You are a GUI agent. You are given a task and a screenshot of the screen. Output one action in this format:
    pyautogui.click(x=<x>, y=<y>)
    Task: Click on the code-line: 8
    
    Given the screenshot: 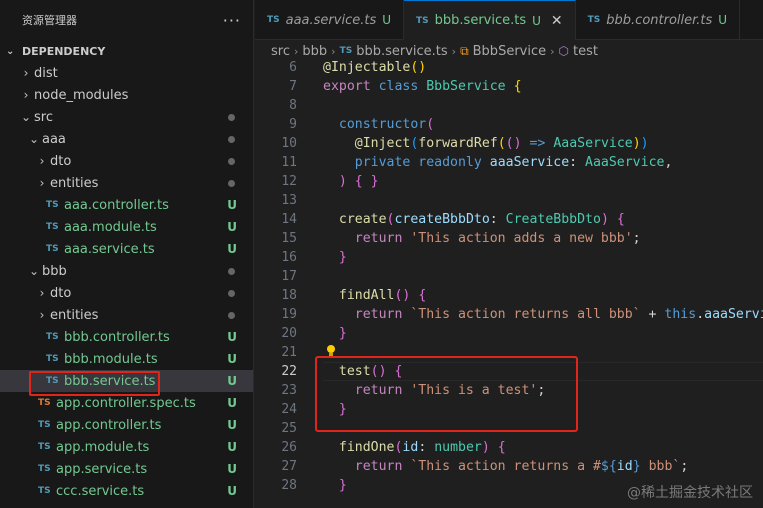 What is the action you would take?
    pyautogui.click(x=509, y=105)
    